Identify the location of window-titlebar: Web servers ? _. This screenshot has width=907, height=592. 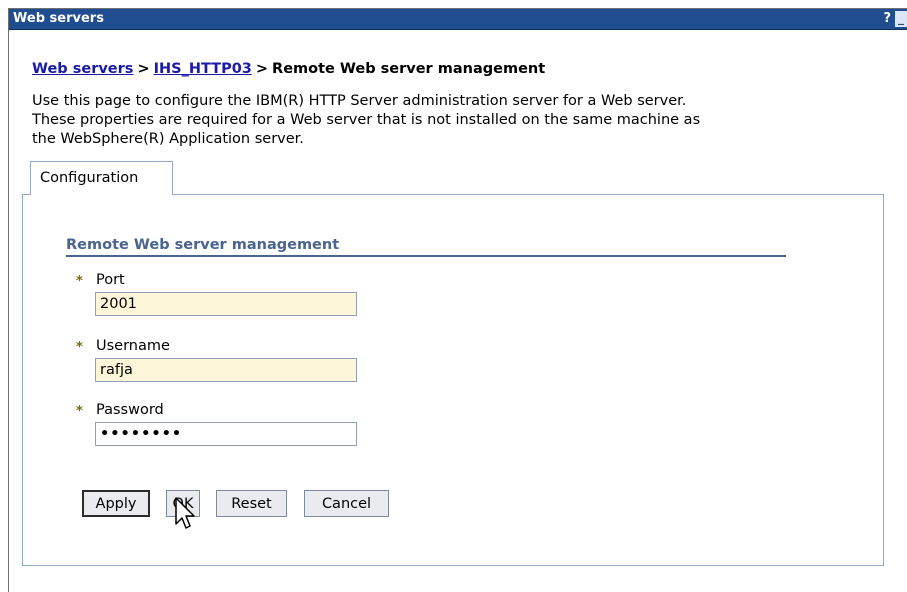
(458, 19).